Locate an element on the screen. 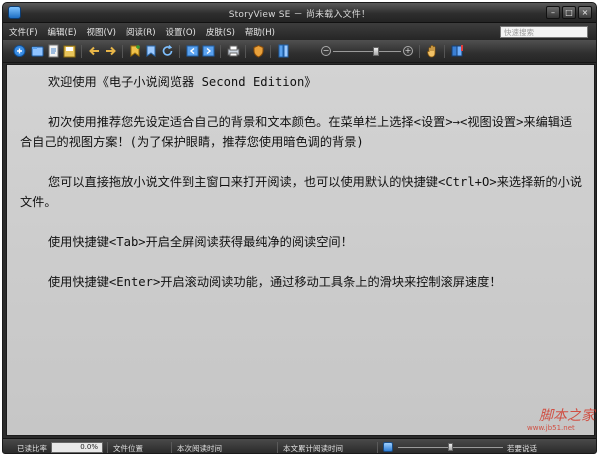  file-position-label: 文件位置 is located at coordinates (128, 448).